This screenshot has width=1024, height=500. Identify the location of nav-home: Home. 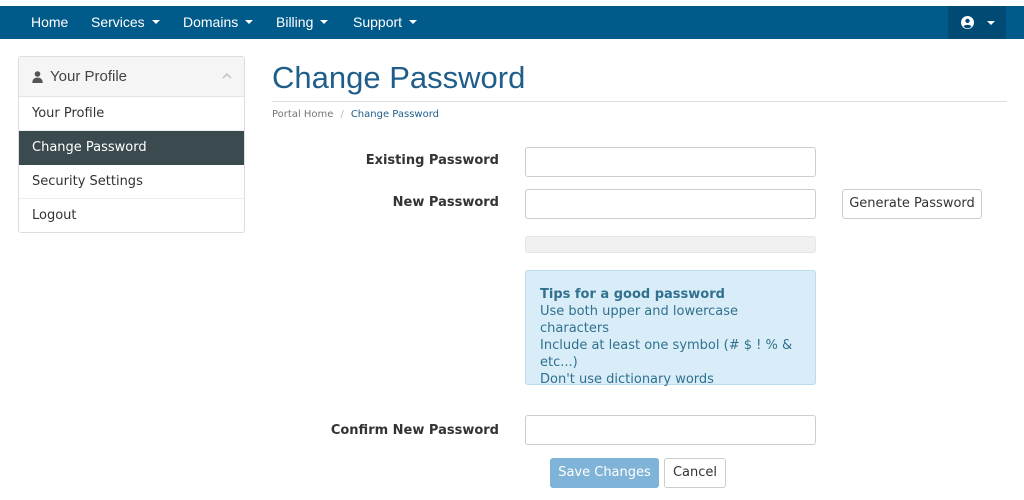
(49, 22).